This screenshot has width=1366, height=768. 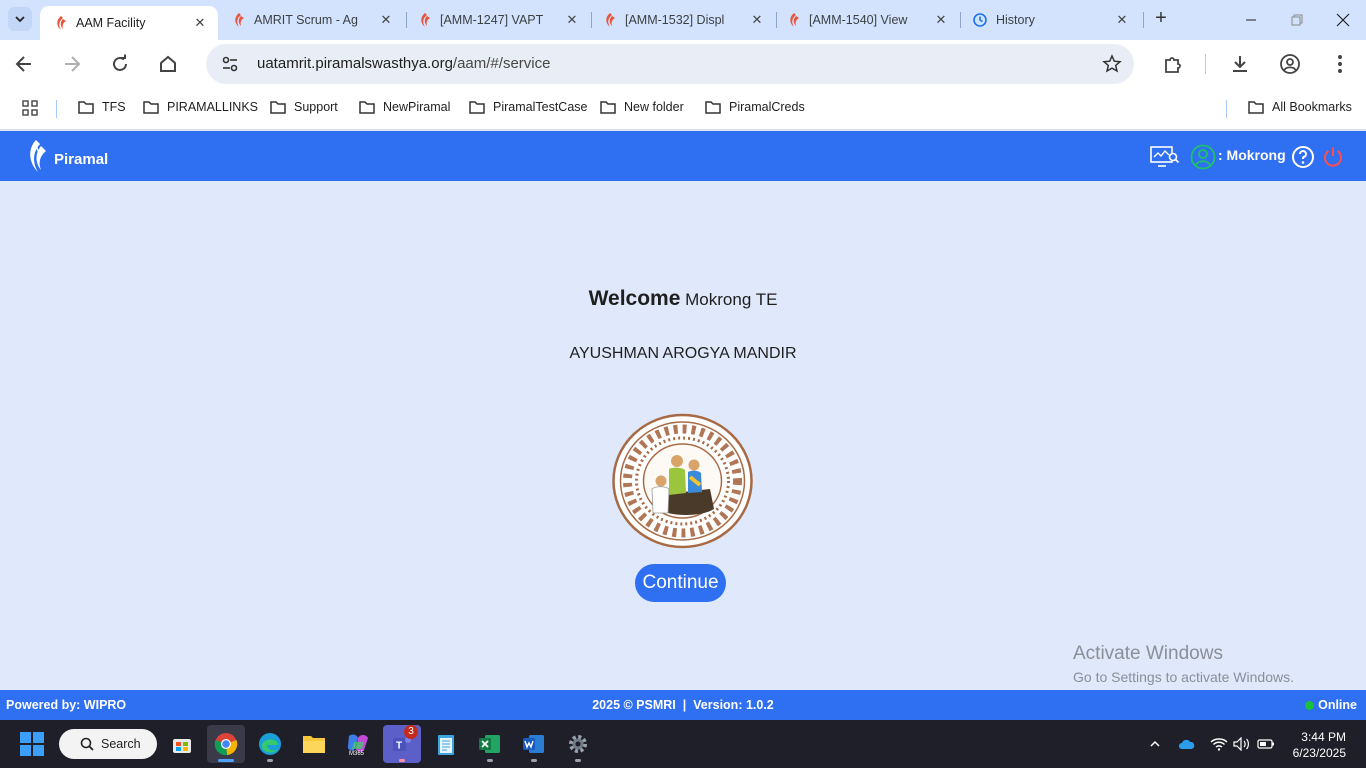 What do you see at coordinates (81, 159) in the screenshot?
I see `brand-name: Piramal` at bounding box center [81, 159].